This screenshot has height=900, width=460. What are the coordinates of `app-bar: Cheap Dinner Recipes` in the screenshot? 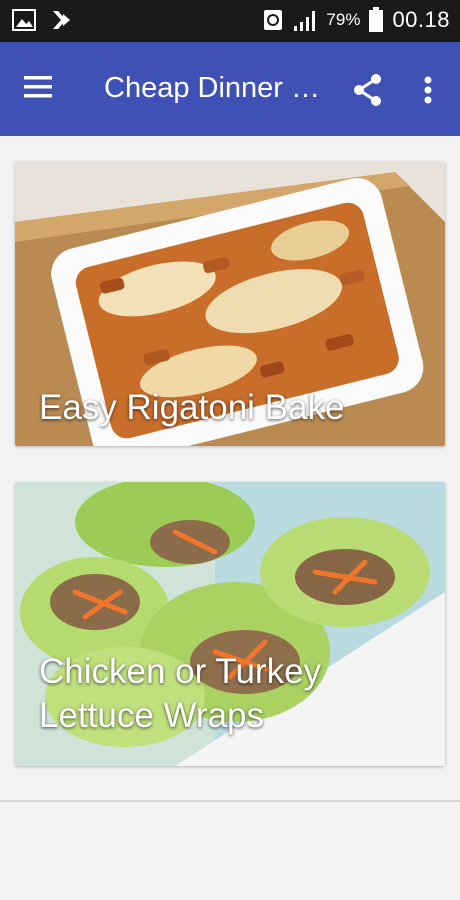 It's located at (230, 89).